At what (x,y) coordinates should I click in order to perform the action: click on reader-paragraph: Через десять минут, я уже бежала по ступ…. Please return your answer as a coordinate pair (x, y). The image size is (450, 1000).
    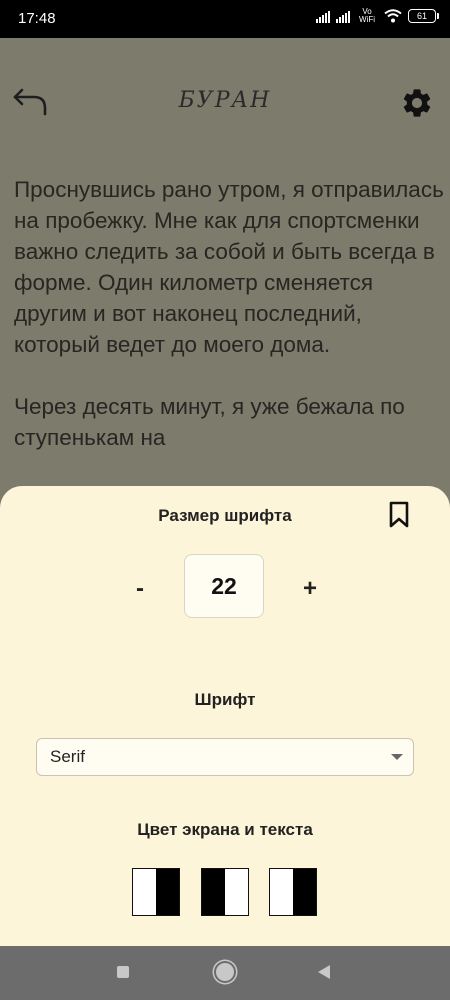
    Looking at the image, I should click on (209, 422).